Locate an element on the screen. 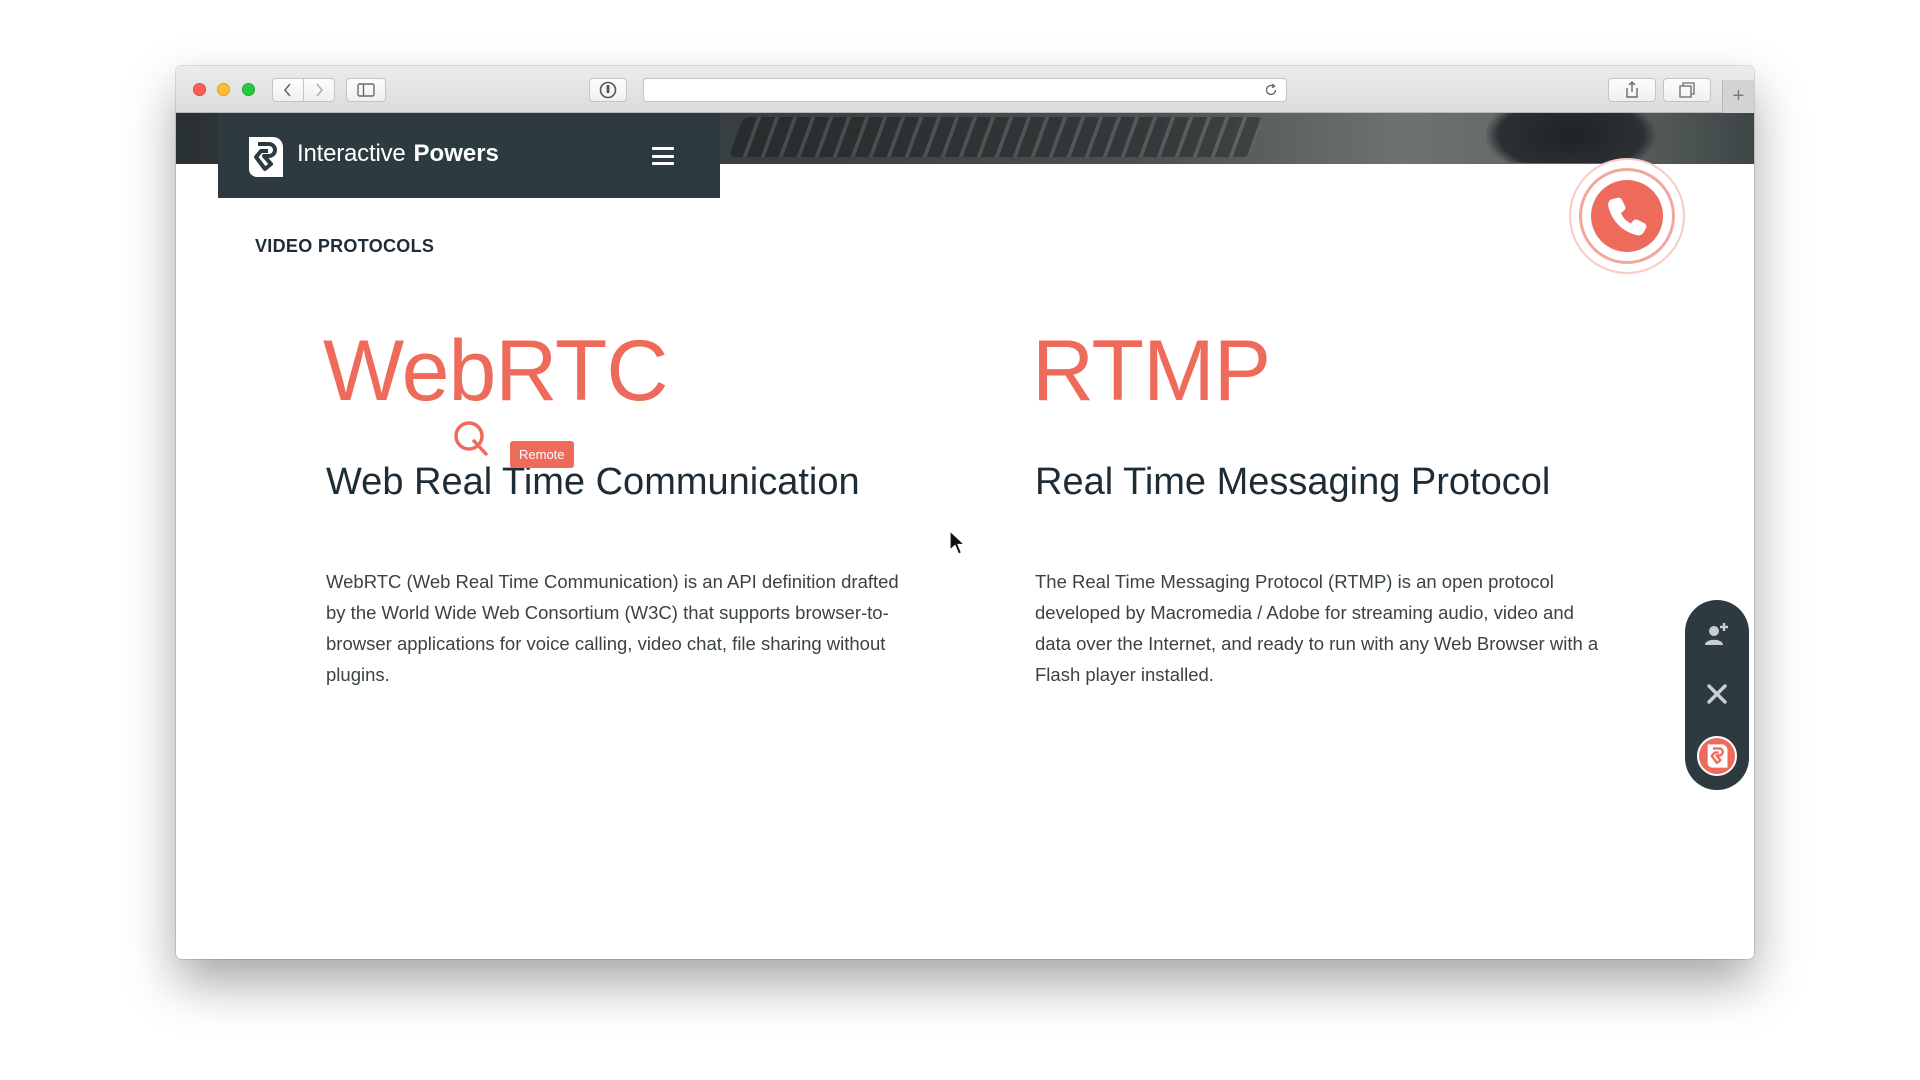  webrtc-title: WebRTC is located at coordinates (495, 371).